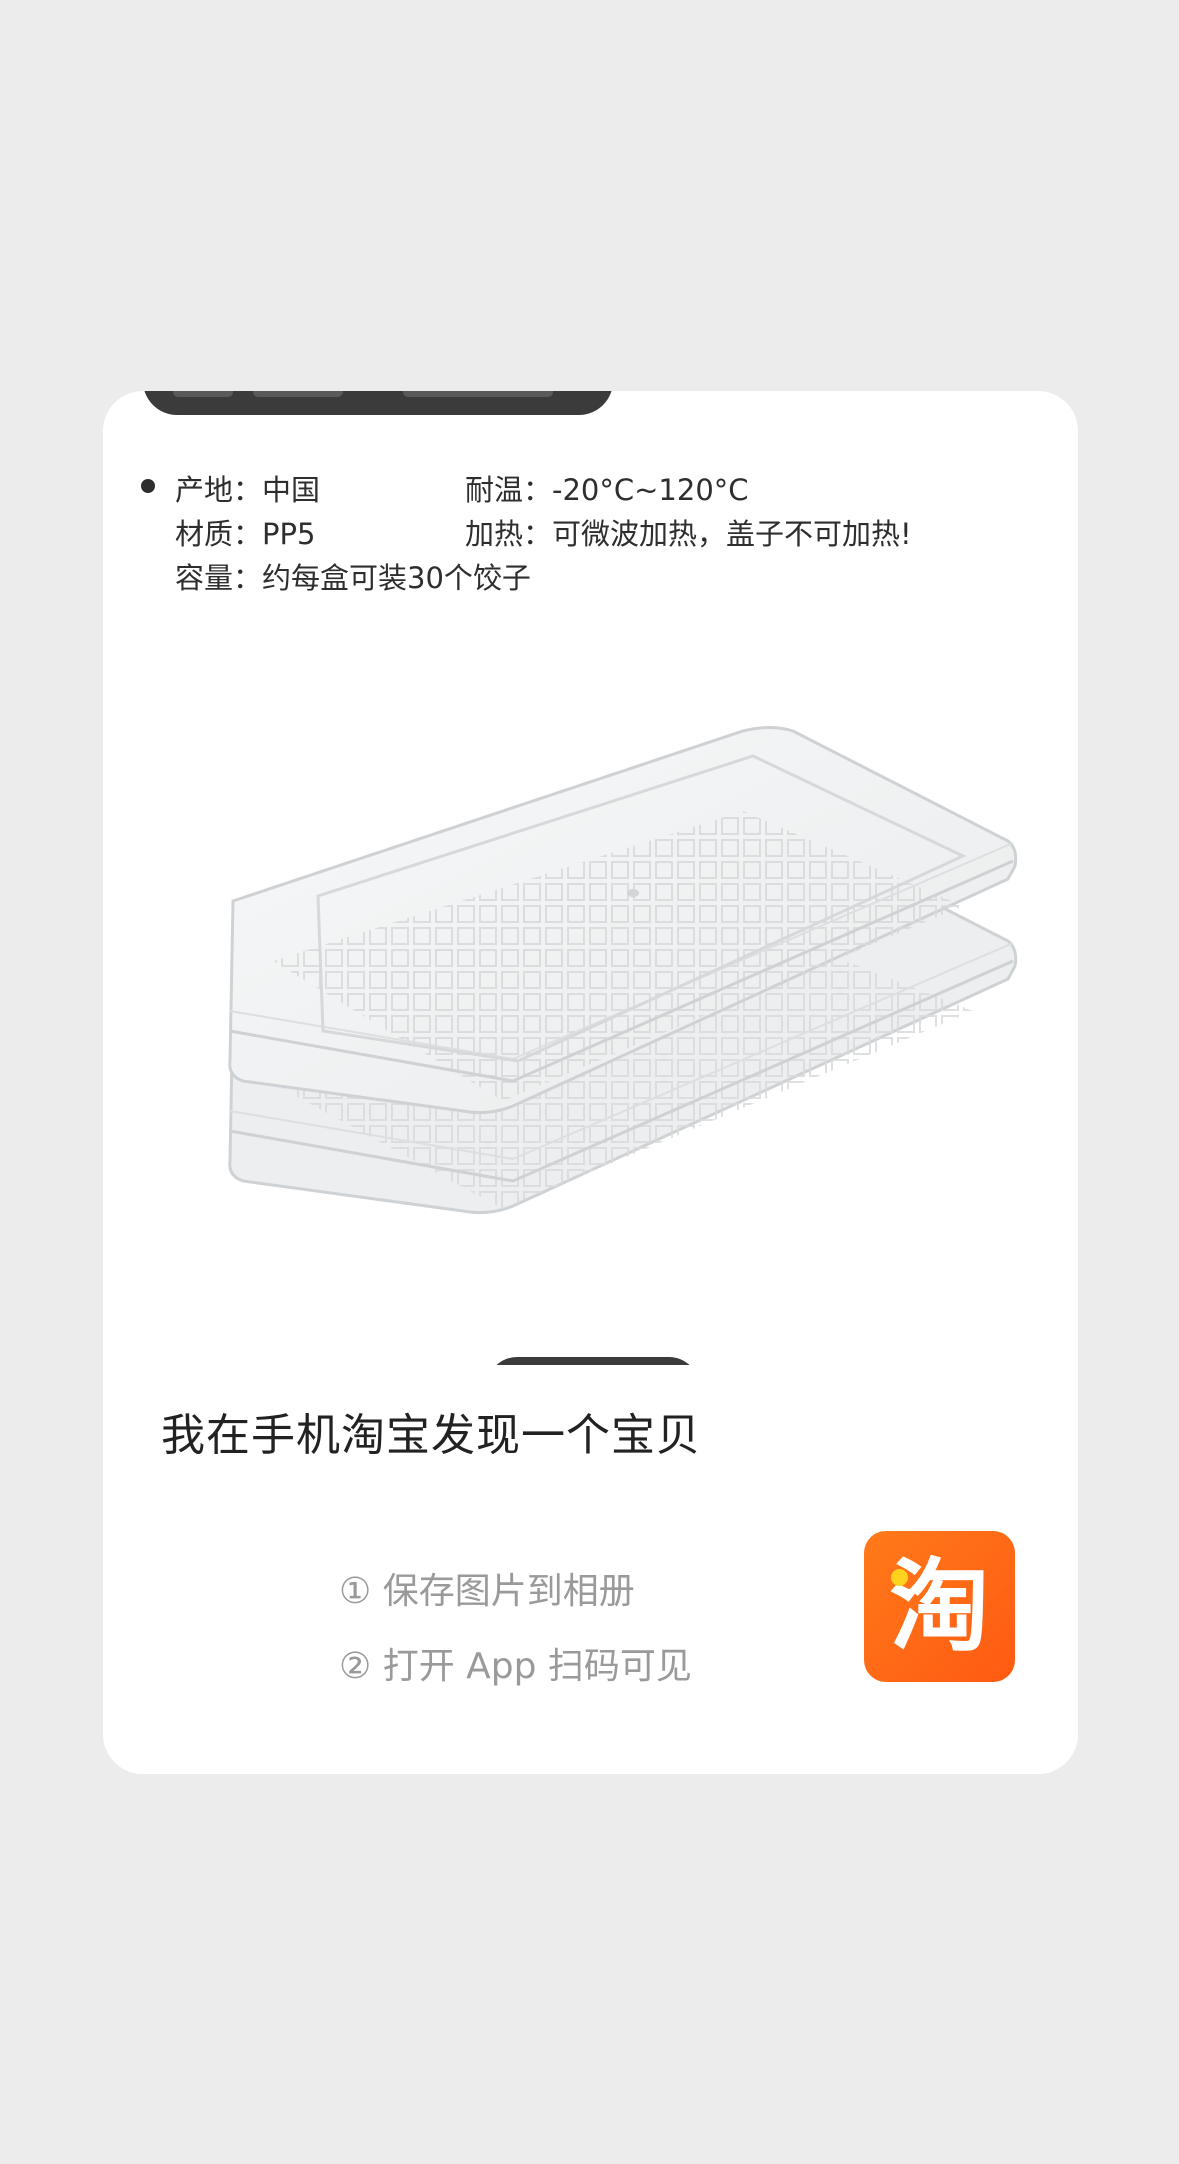 Image resolution: width=1179 pixels, height=2164 pixels. I want to click on bullet-icon, so click(148, 486).